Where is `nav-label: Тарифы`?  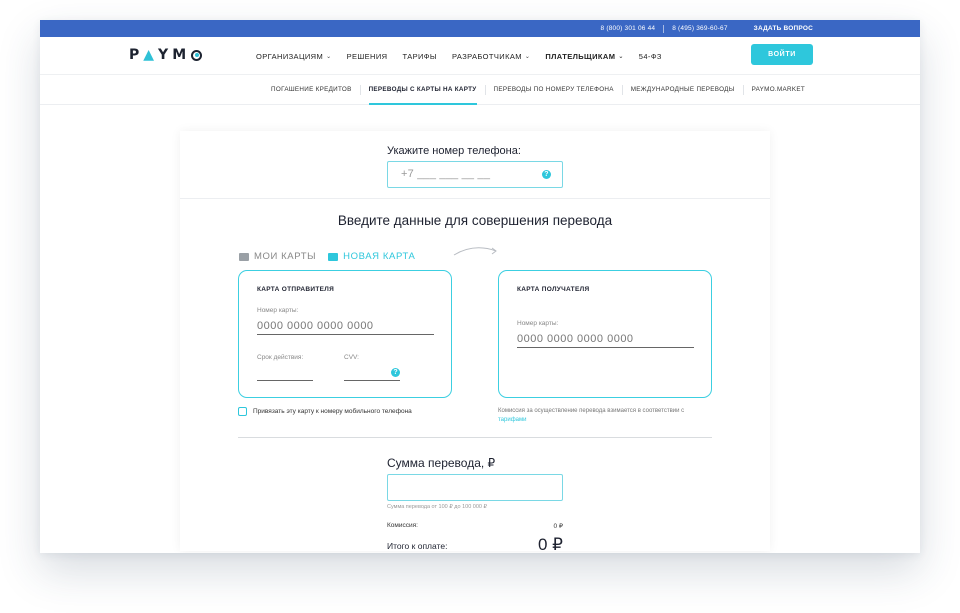 nav-label: Тарифы is located at coordinates (419, 56).